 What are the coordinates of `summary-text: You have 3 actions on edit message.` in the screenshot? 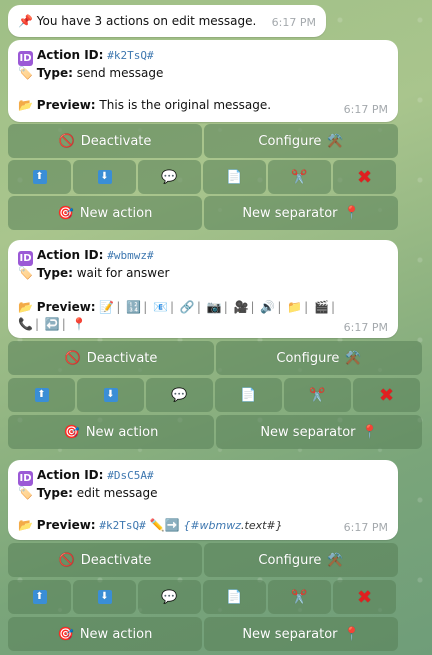 It's located at (146, 21).